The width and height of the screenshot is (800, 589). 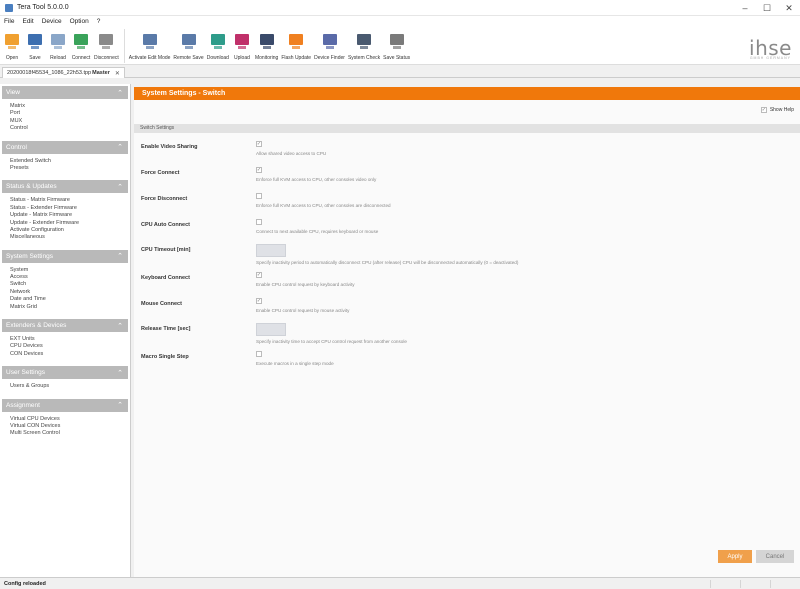 What do you see at coordinates (735, 556) in the screenshot?
I see `apply-button: Apply` at bounding box center [735, 556].